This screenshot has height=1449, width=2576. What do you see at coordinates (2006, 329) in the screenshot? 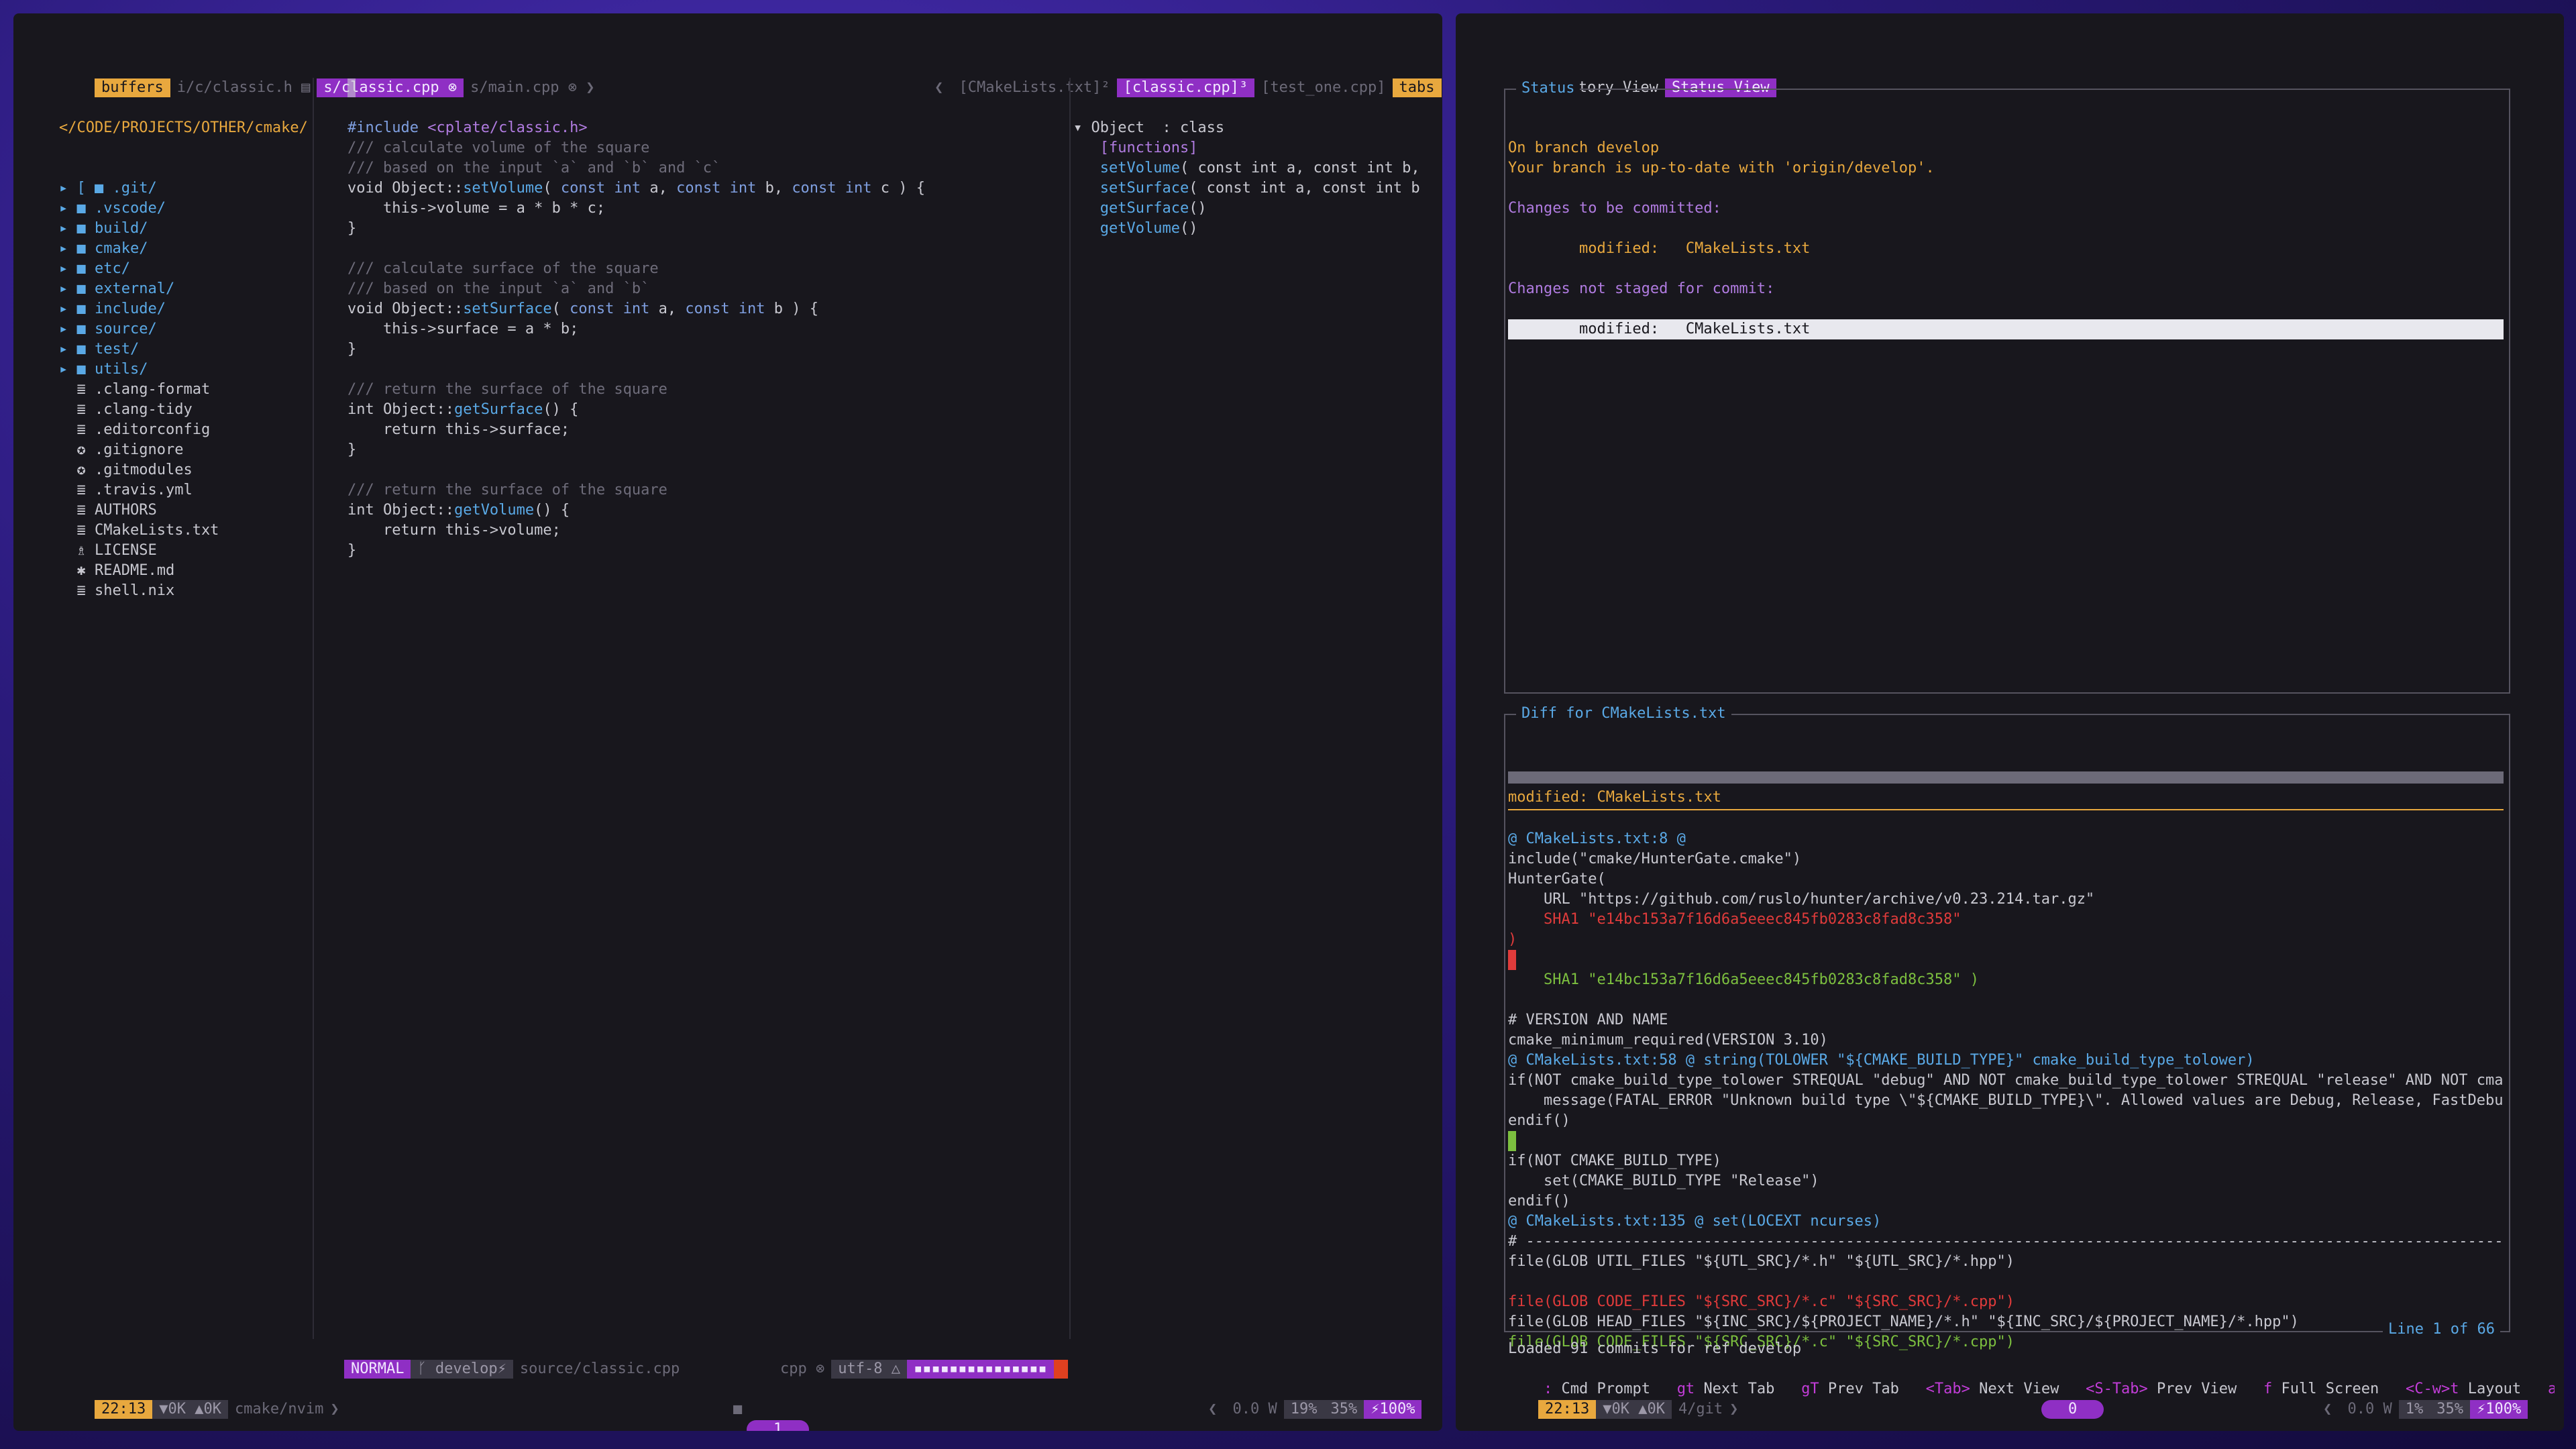
I see `selected-status-line: modified: CMakeLists.txt` at bounding box center [2006, 329].